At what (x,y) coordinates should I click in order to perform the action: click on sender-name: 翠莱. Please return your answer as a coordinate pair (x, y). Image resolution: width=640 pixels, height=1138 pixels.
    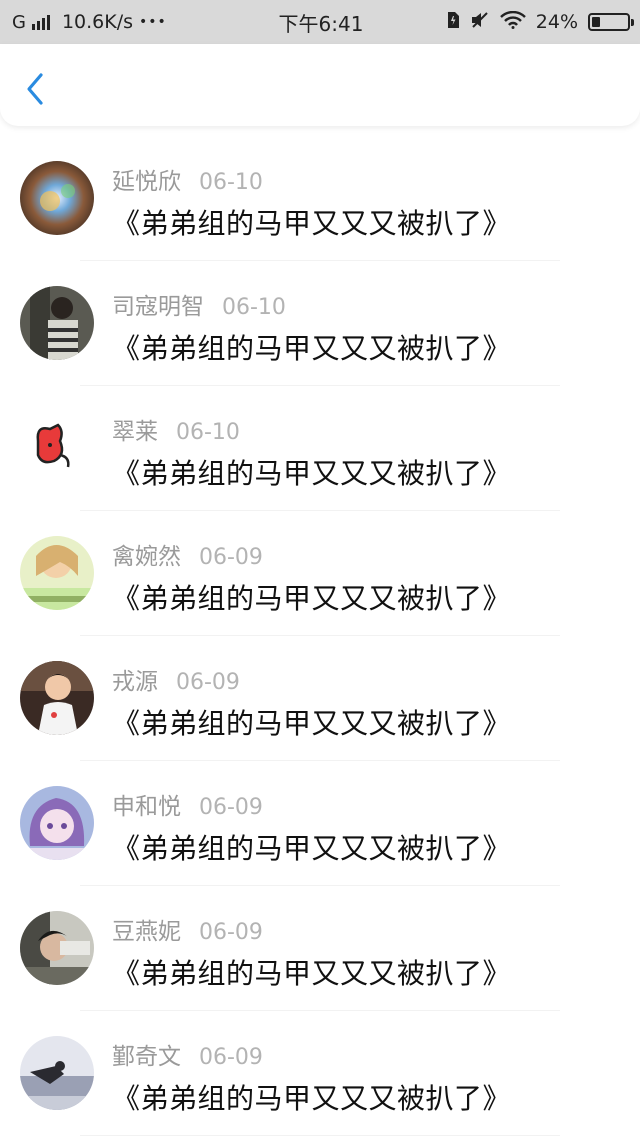
    Looking at the image, I should click on (135, 432).